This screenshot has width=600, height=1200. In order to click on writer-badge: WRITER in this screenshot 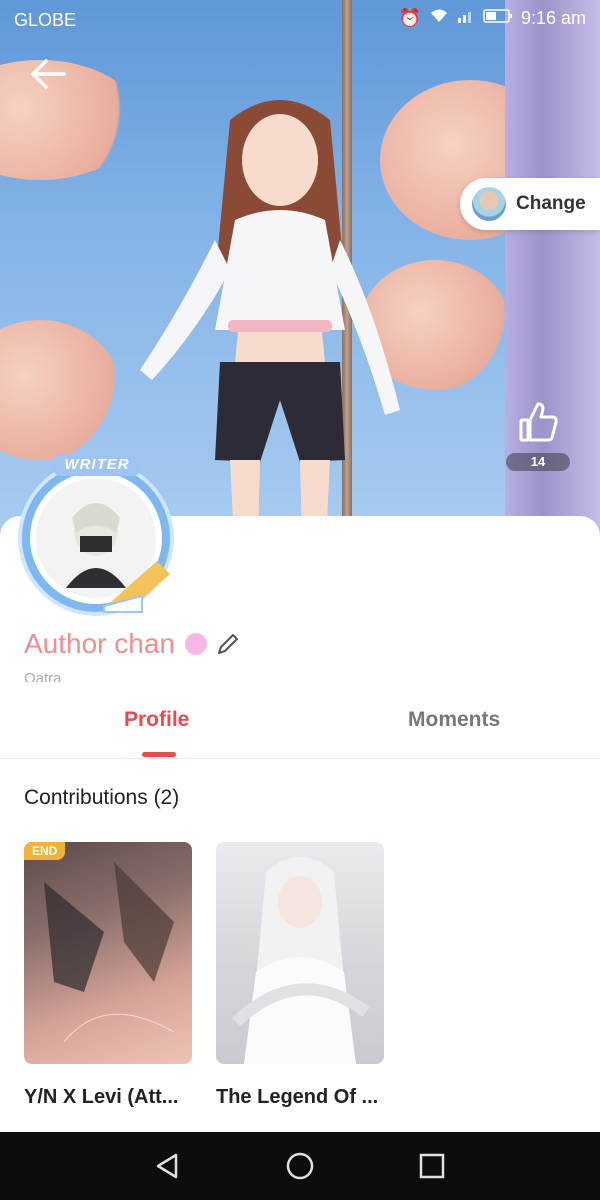, I will do `click(97, 465)`.